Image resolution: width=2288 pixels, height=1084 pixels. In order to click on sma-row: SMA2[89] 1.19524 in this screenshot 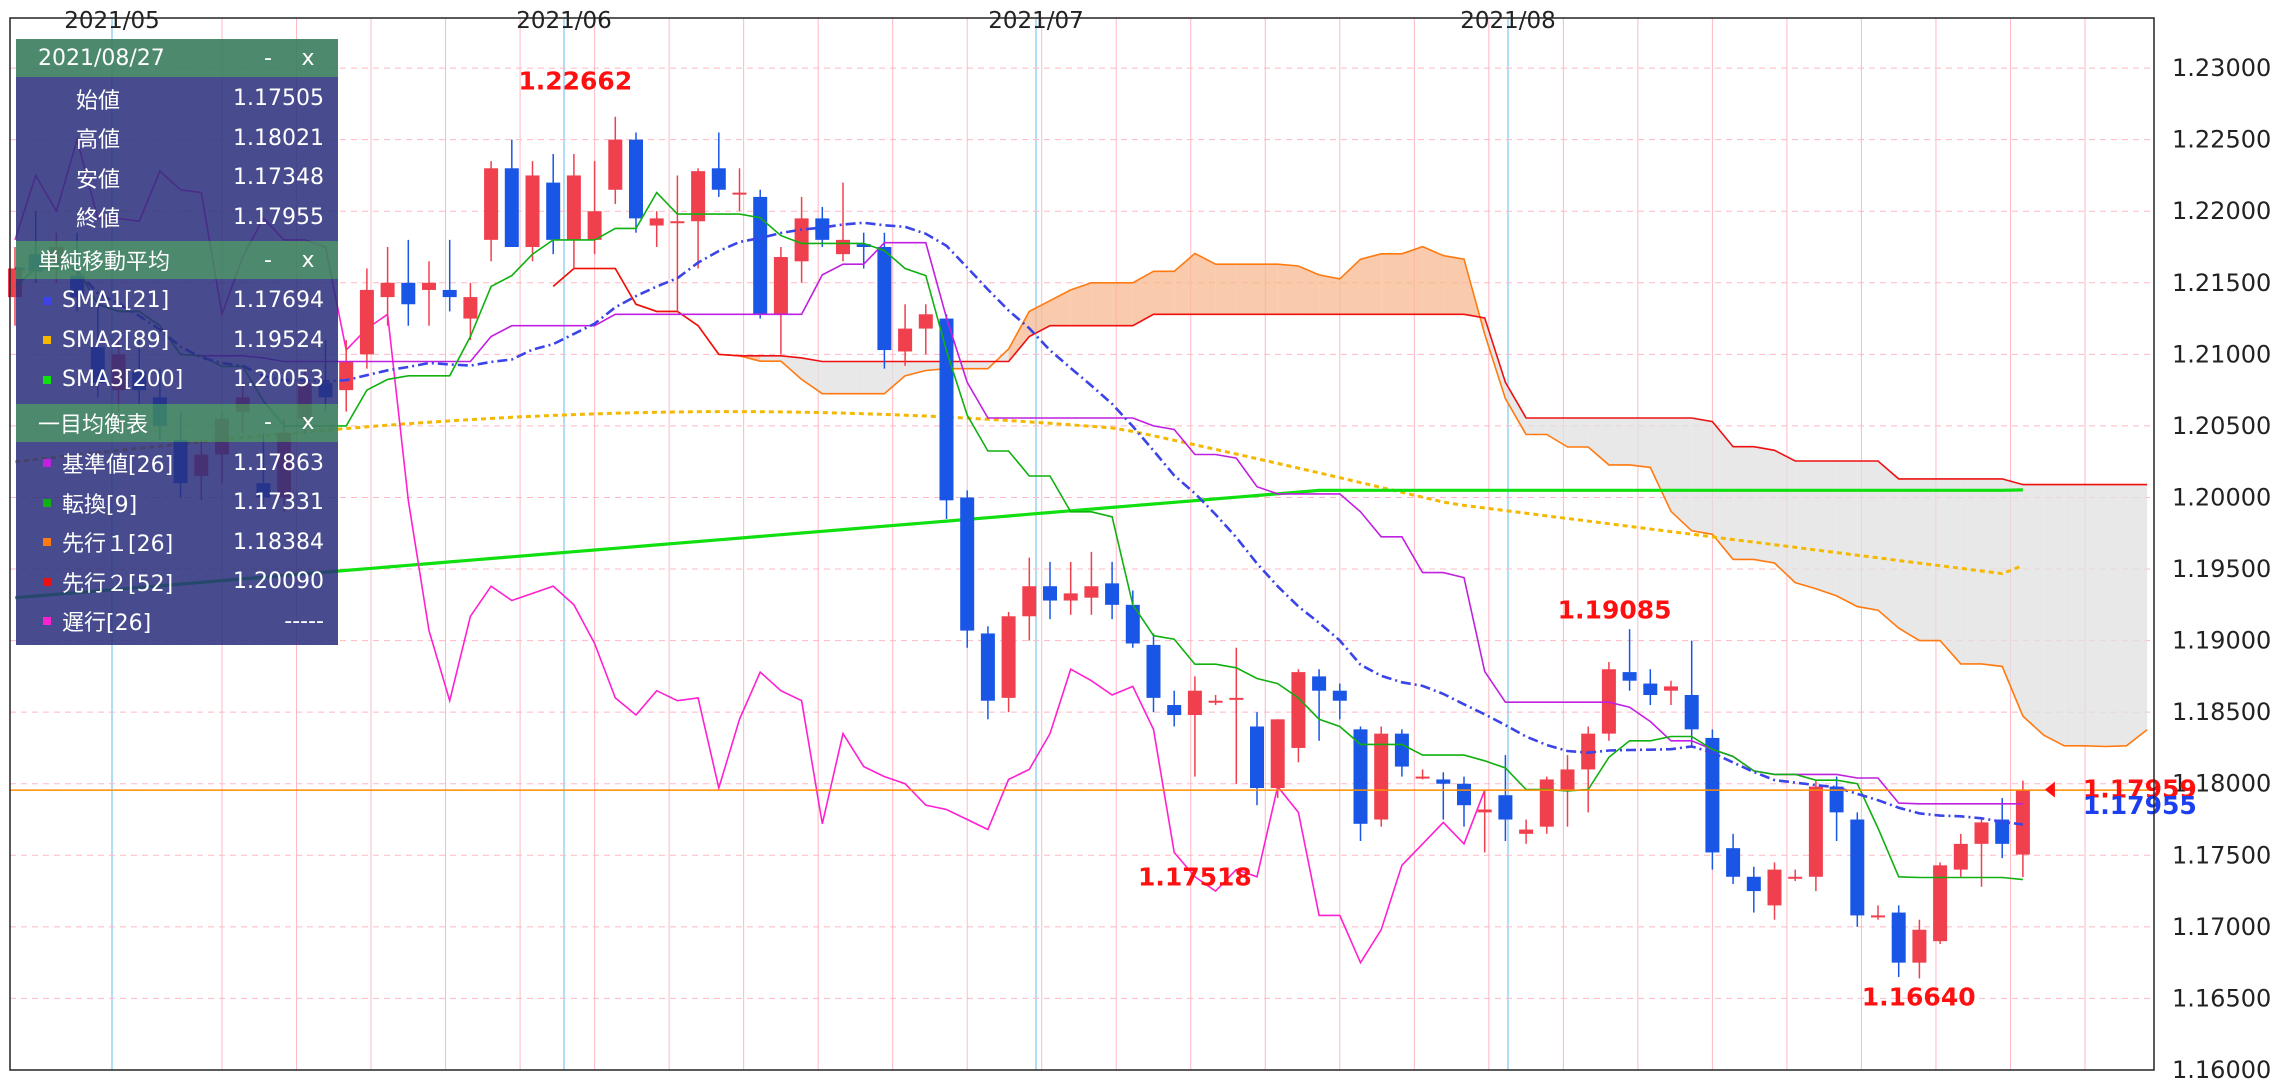, I will do `click(177, 341)`.